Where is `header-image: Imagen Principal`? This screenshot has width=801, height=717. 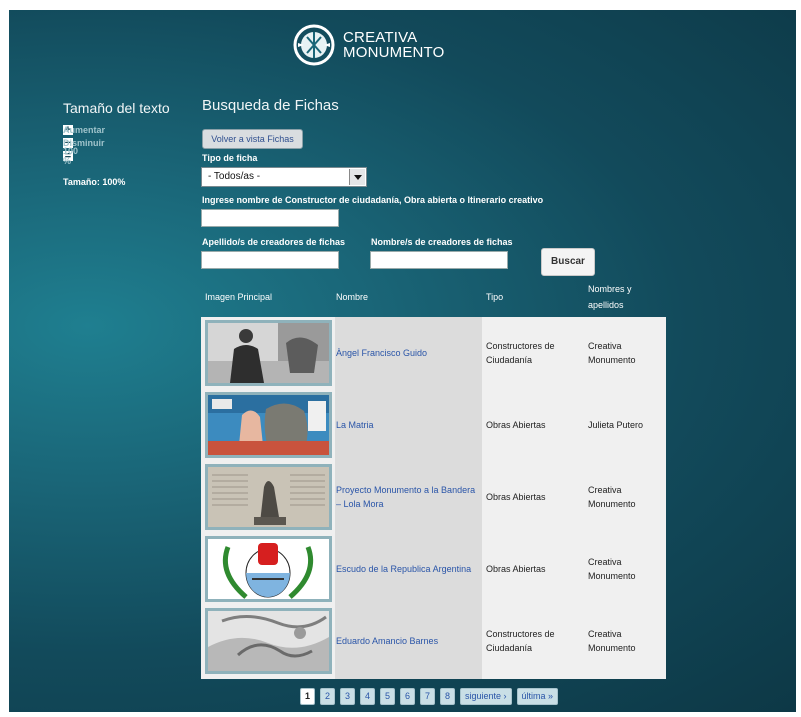 header-image: Imagen Principal is located at coordinates (239, 297).